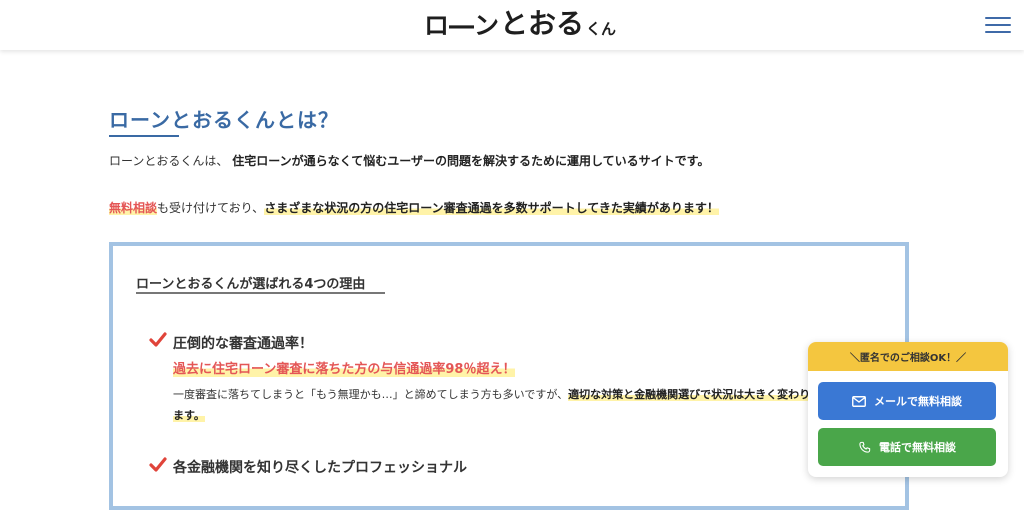 The image size is (1024, 510). I want to click on mail-consult-button: メールで無料相談, so click(907, 401).